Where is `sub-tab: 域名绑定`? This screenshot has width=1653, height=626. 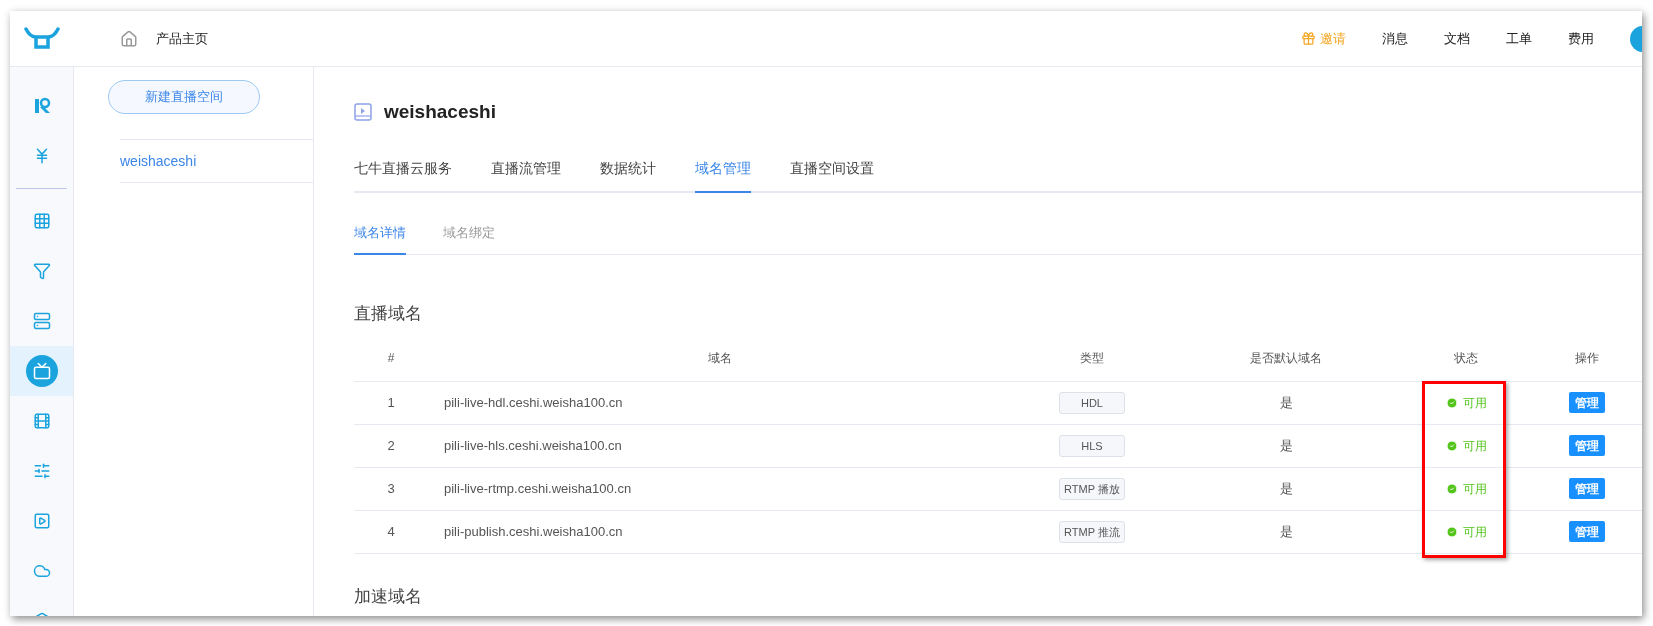
sub-tab: 域名绑定 is located at coordinates (469, 238).